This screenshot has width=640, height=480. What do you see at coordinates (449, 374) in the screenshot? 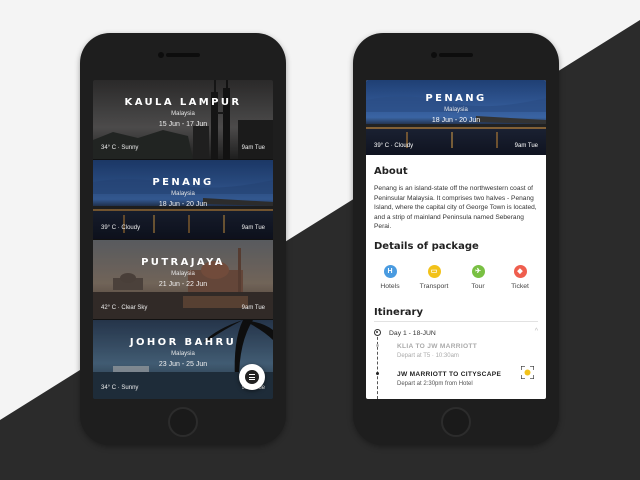
I see `itinerary-item-title: JW MARRIOTT TO CITYSCAPE` at bounding box center [449, 374].